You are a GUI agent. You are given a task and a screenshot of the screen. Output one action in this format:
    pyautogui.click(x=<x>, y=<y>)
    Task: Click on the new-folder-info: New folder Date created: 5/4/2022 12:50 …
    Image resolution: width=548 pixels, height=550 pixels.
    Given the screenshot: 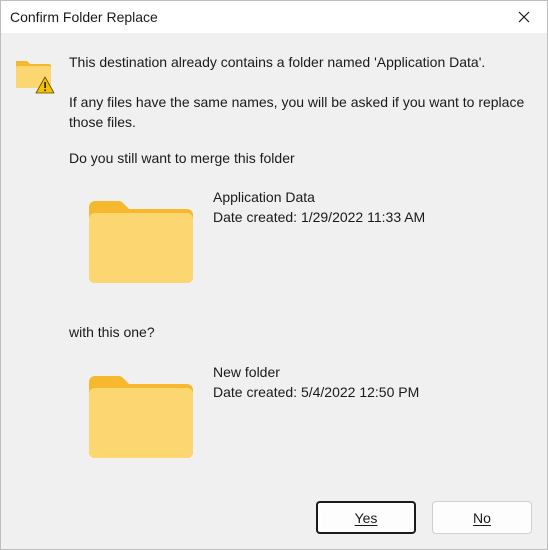 What is the action you would take?
    pyautogui.click(x=316, y=382)
    